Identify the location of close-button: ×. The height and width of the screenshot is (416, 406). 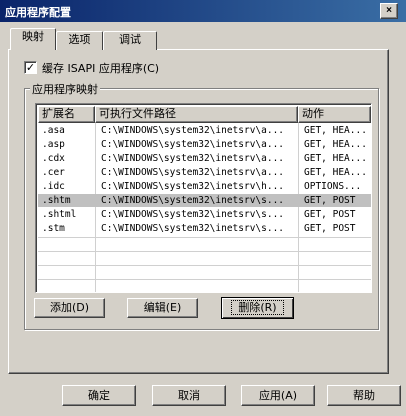
(389, 11).